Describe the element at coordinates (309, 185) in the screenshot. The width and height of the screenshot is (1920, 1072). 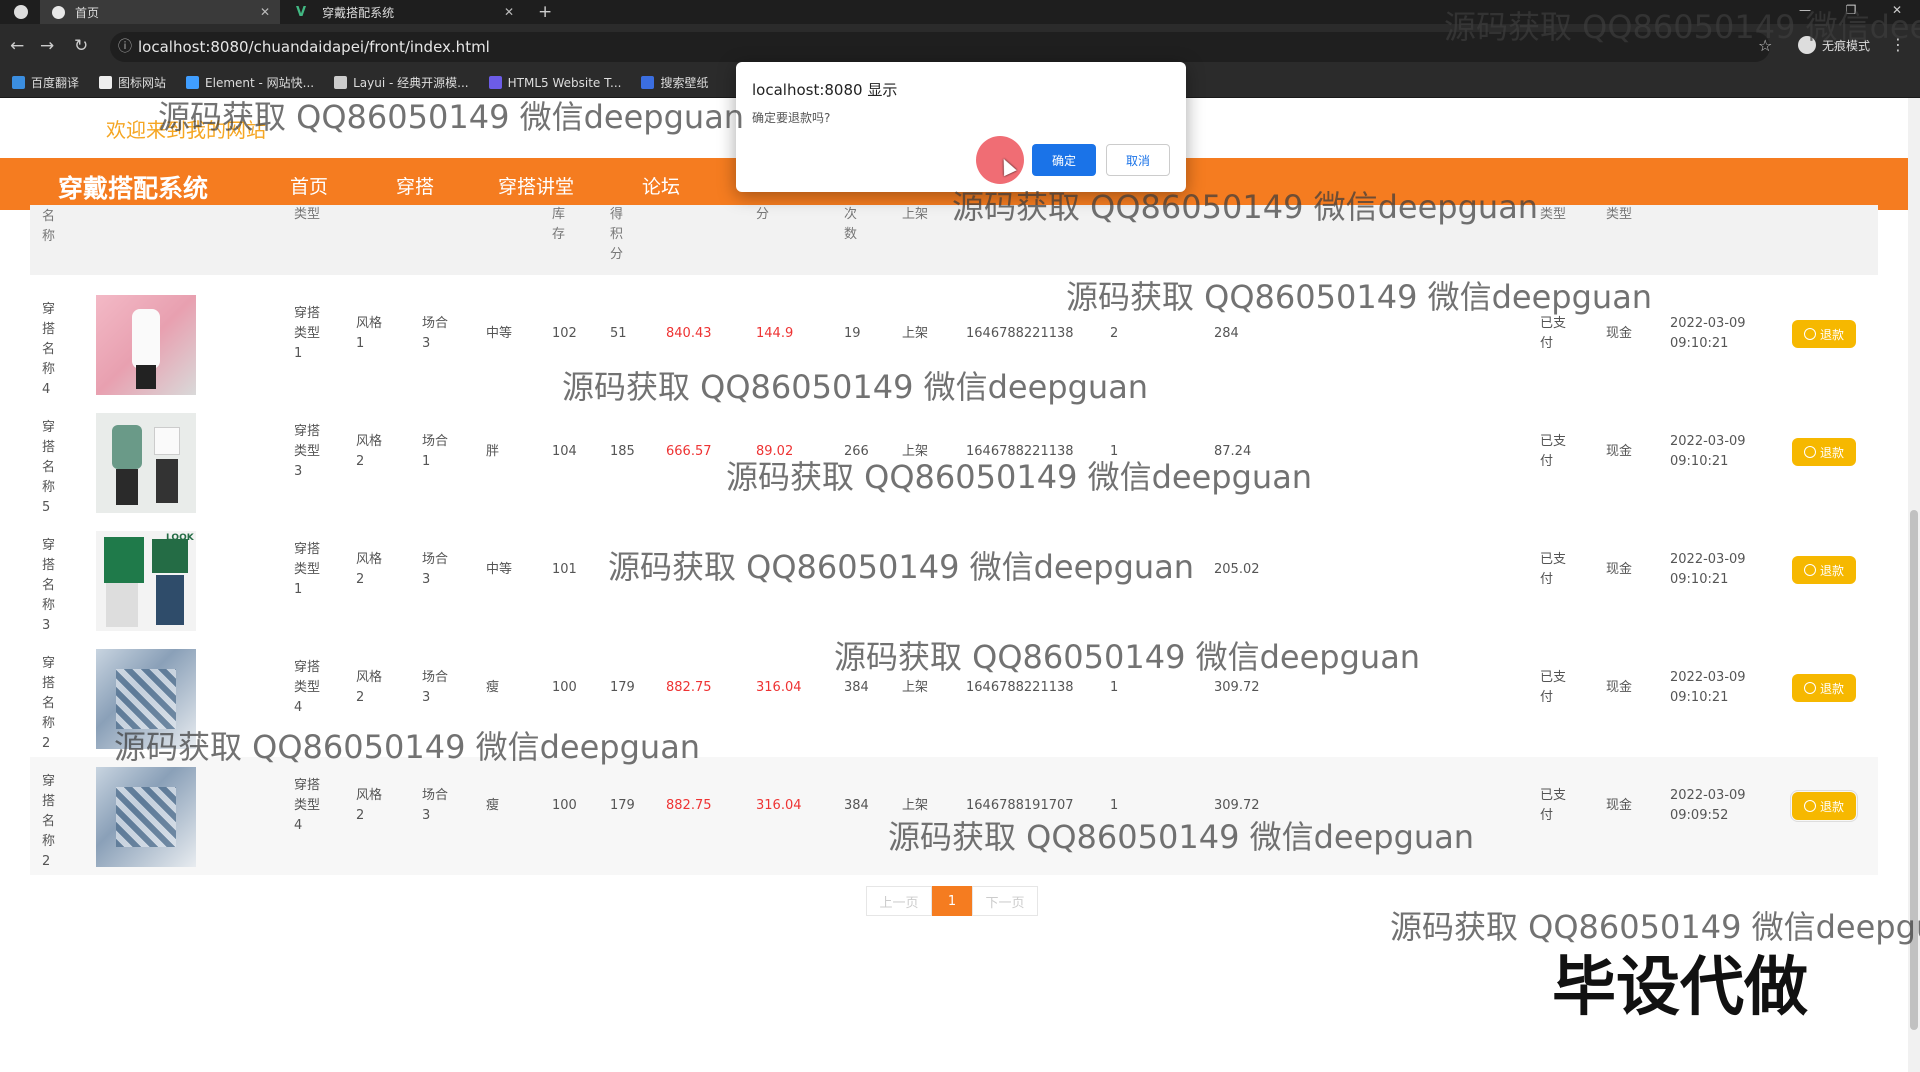
I see `nav-home: 首页` at that location.